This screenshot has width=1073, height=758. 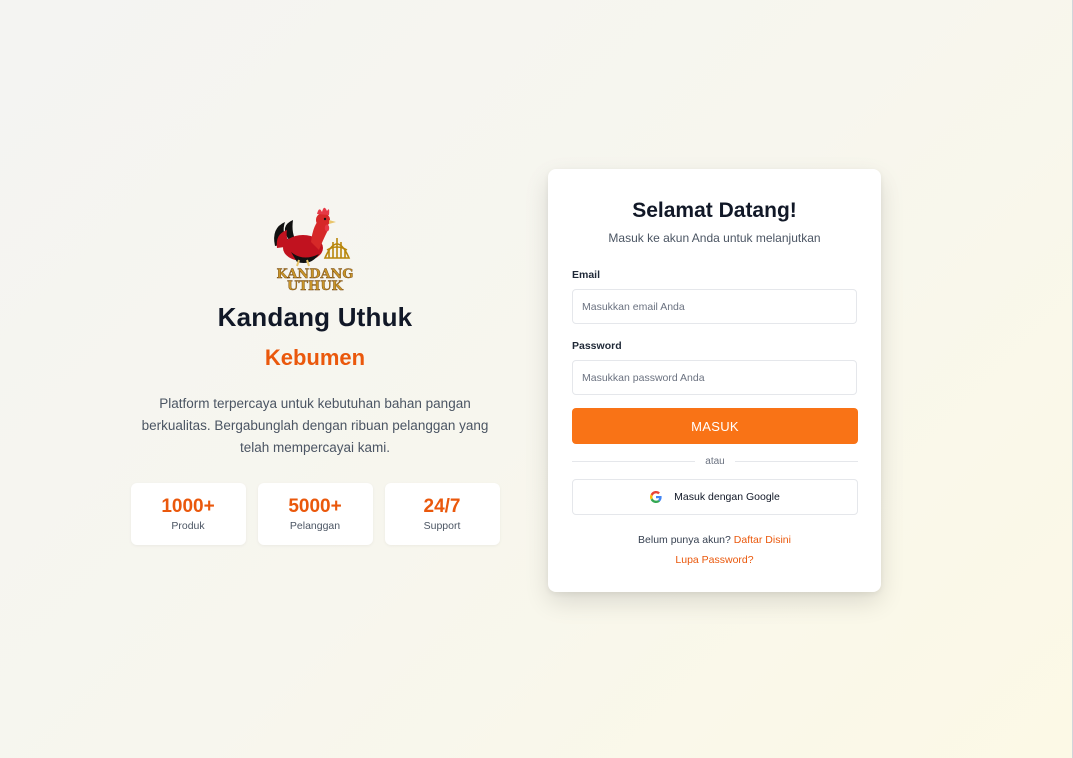 What do you see at coordinates (188, 506) in the screenshot?
I see `stat-value: 1000+` at bounding box center [188, 506].